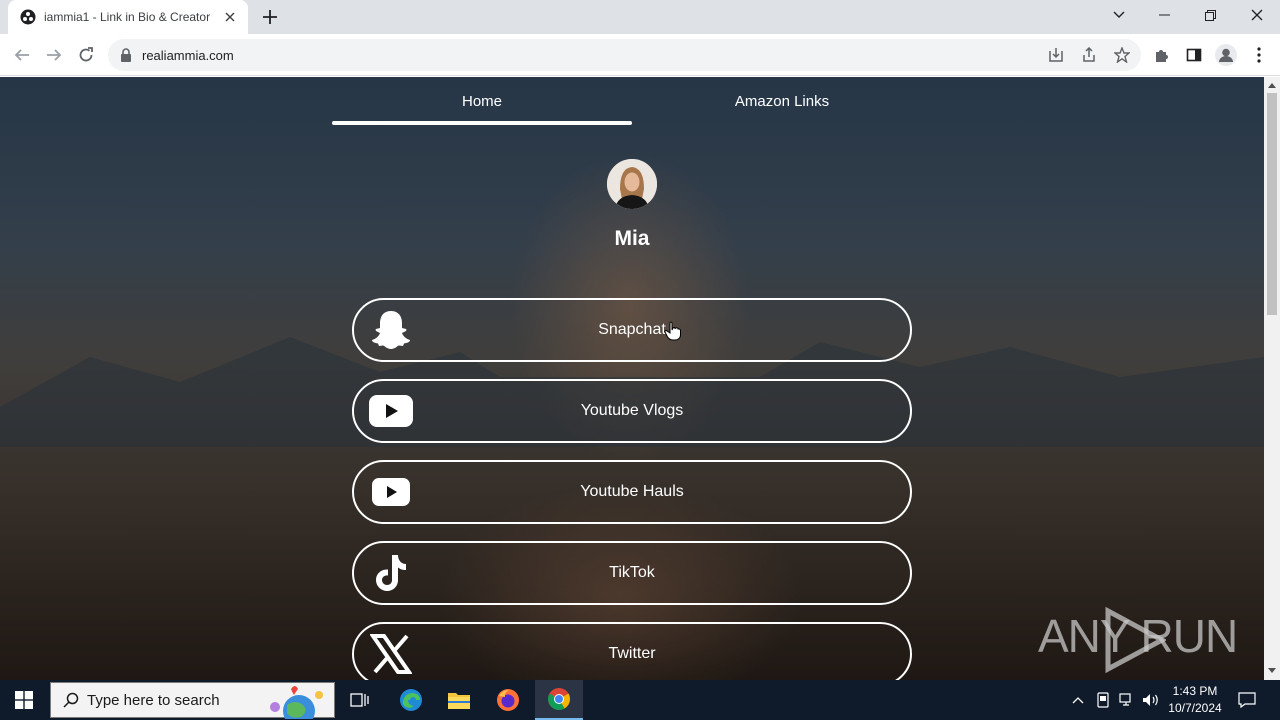 This screenshot has height=720, width=1280. Describe the element at coordinates (1210, 15) in the screenshot. I see `restore-button` at that location.